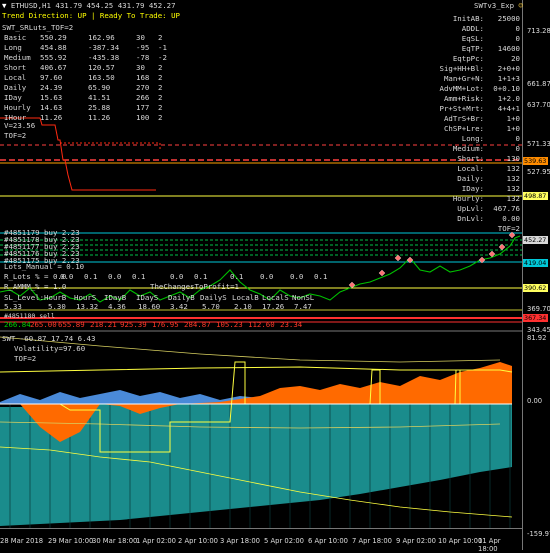  What do you see at coordinates (240, 541) in the screenshot?
I see `time-label: 3 Apr 18:00` at bounding box center [240, 541].